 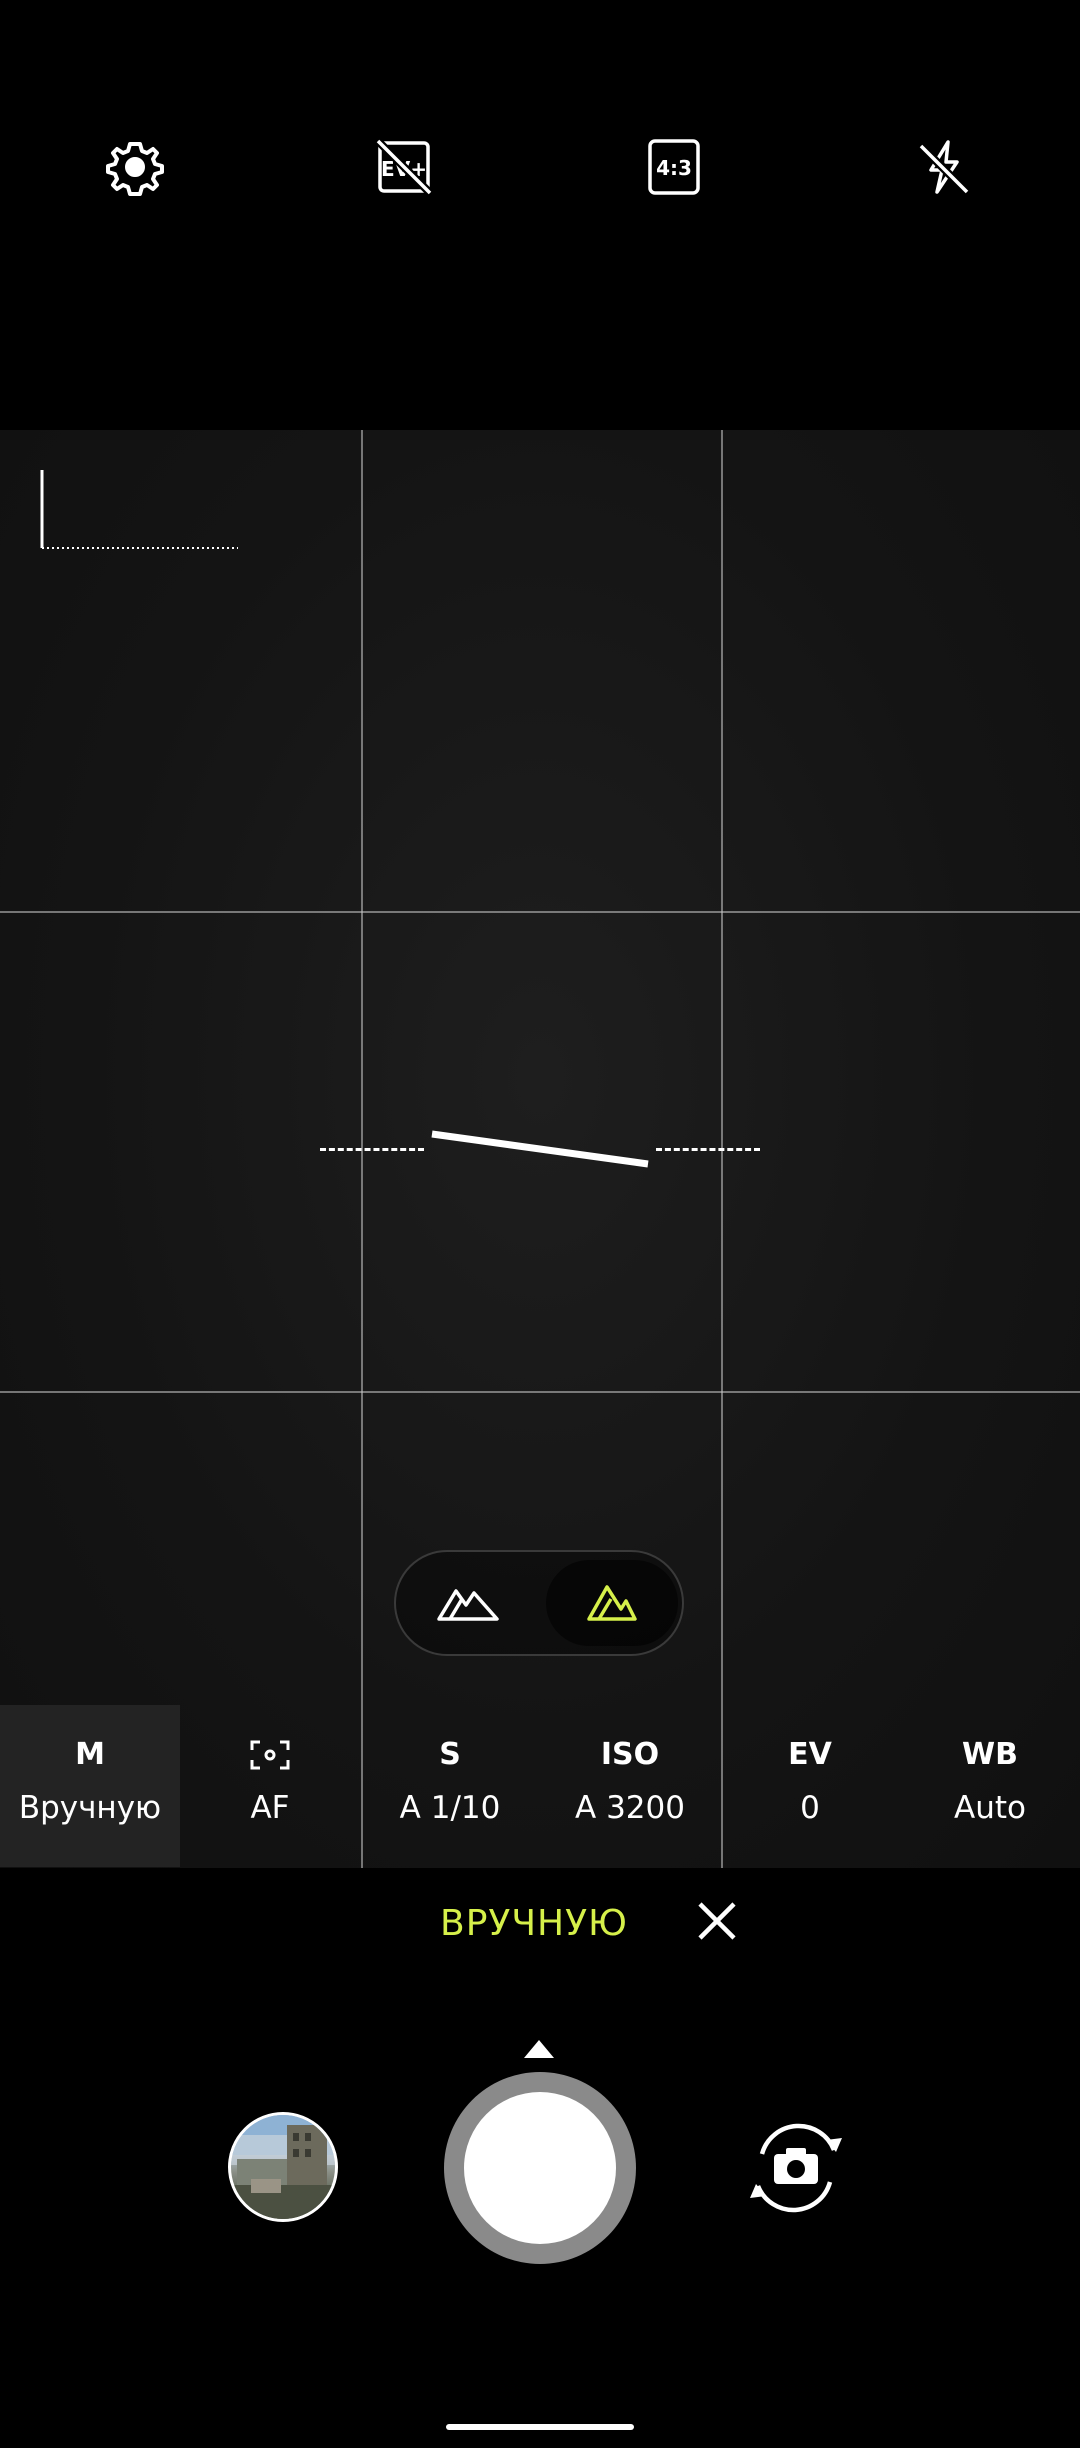 I want to click on home-indicator, so click(x=540, y=2427).